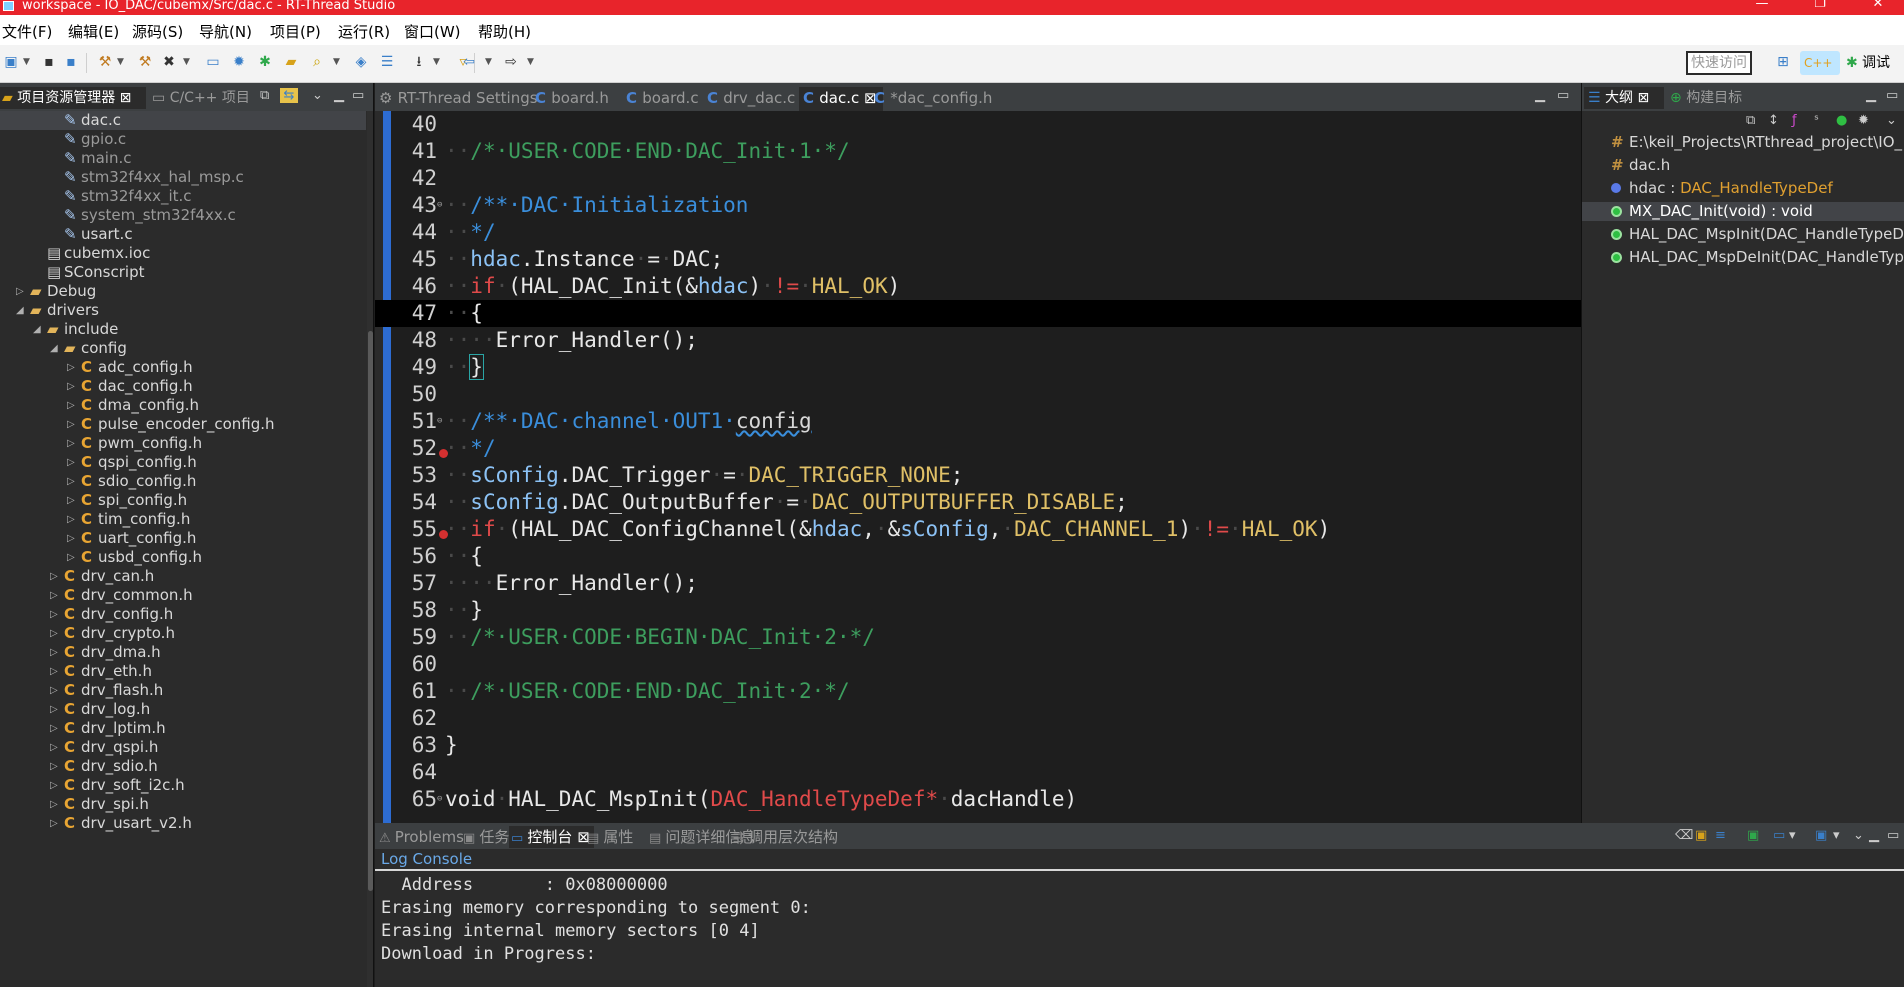 The height and width of the screenshot is (987, 1904). I want to click on menu-run: 运行(R), so click(364, 31).